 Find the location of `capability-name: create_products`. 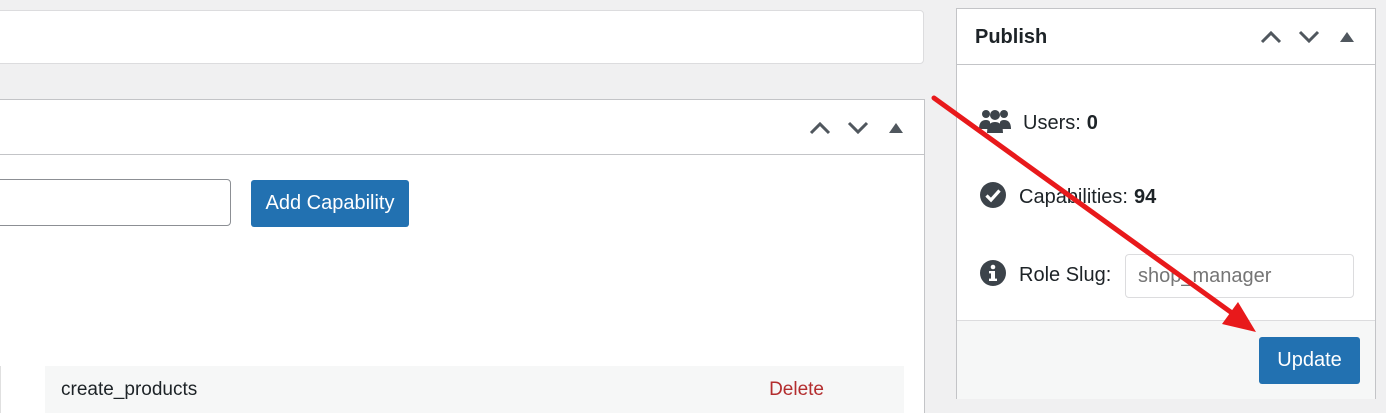

capability-name: create_products is located at coordinates (129, 389).